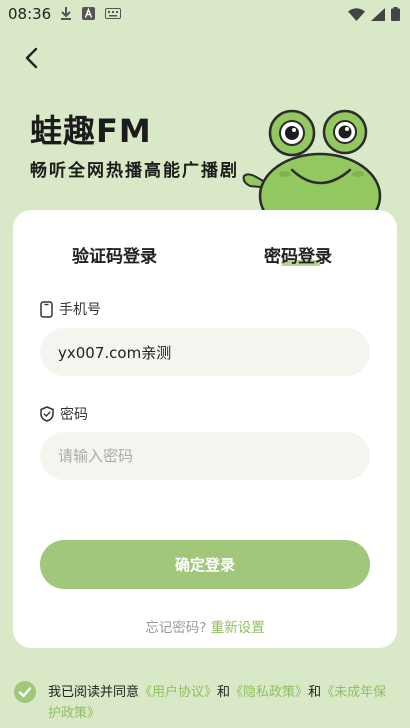  I want to click on forgot-password-row: 忘记密码? 重新设置, so click(205, 626).